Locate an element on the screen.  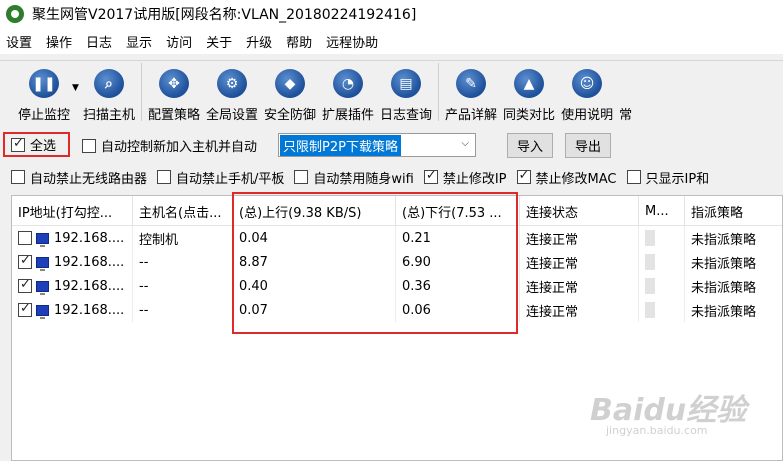
table-row: 192.168.... -- 0.07 0.06 连接正常 未指派策略 is located at coordinates (397, 310).